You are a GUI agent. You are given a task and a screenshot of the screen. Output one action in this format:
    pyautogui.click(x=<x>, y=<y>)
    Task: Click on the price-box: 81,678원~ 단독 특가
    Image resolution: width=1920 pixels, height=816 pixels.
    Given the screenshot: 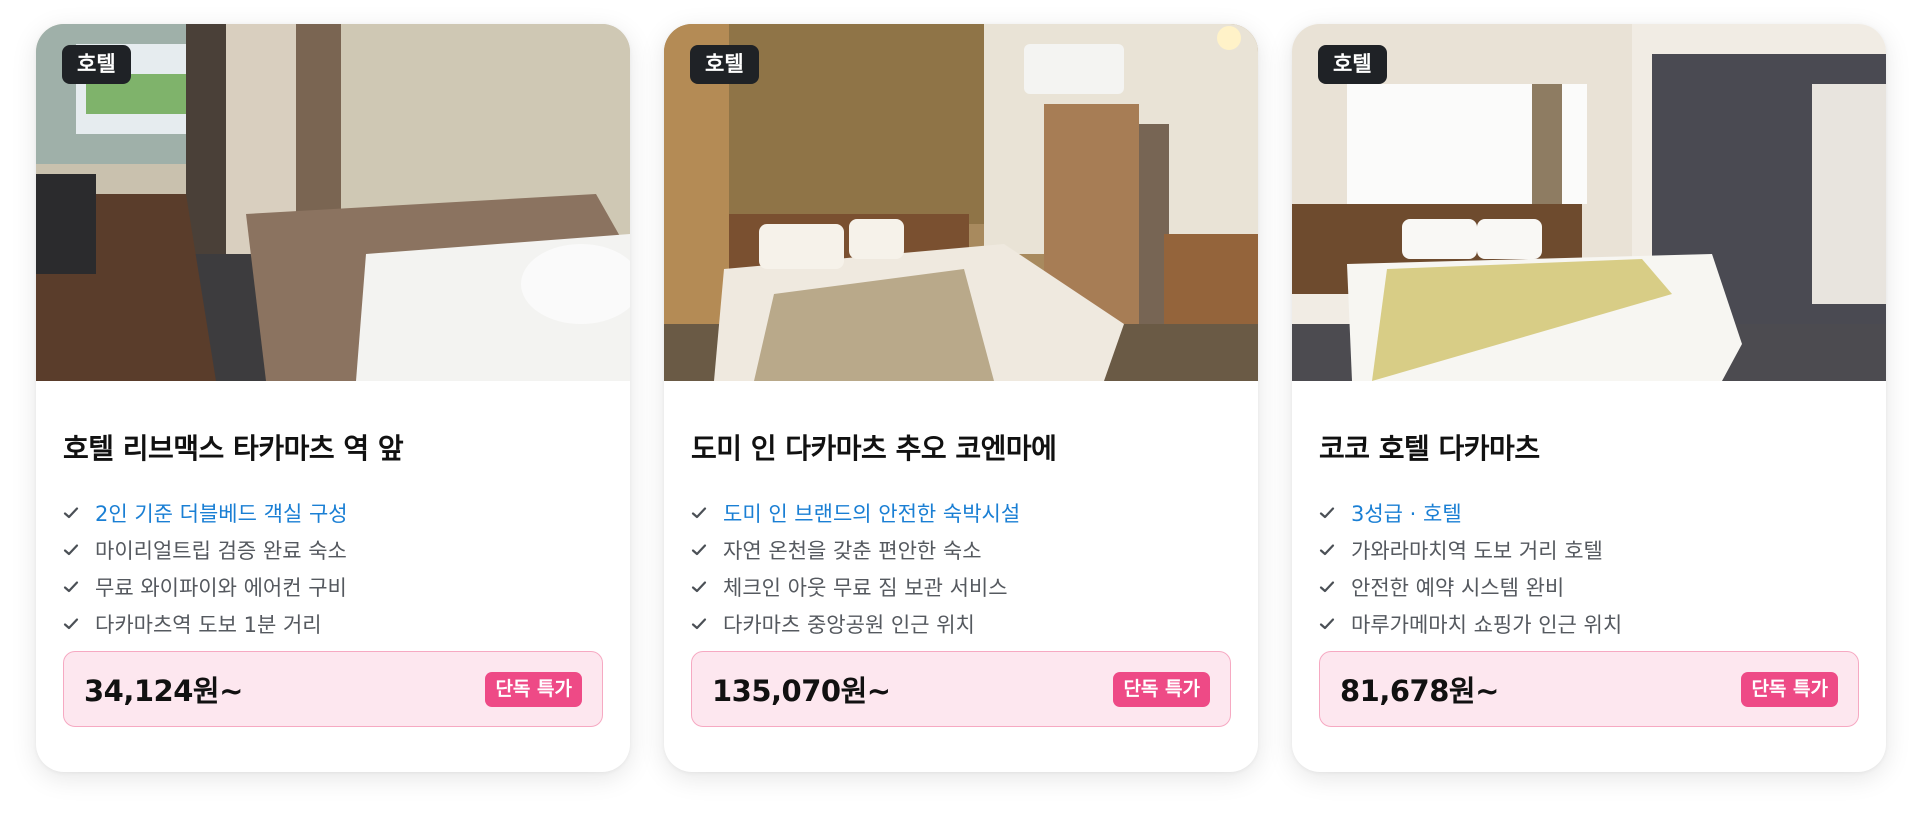 What is the action you would take?
    pyautogui.click(x=1589, y=689)
    